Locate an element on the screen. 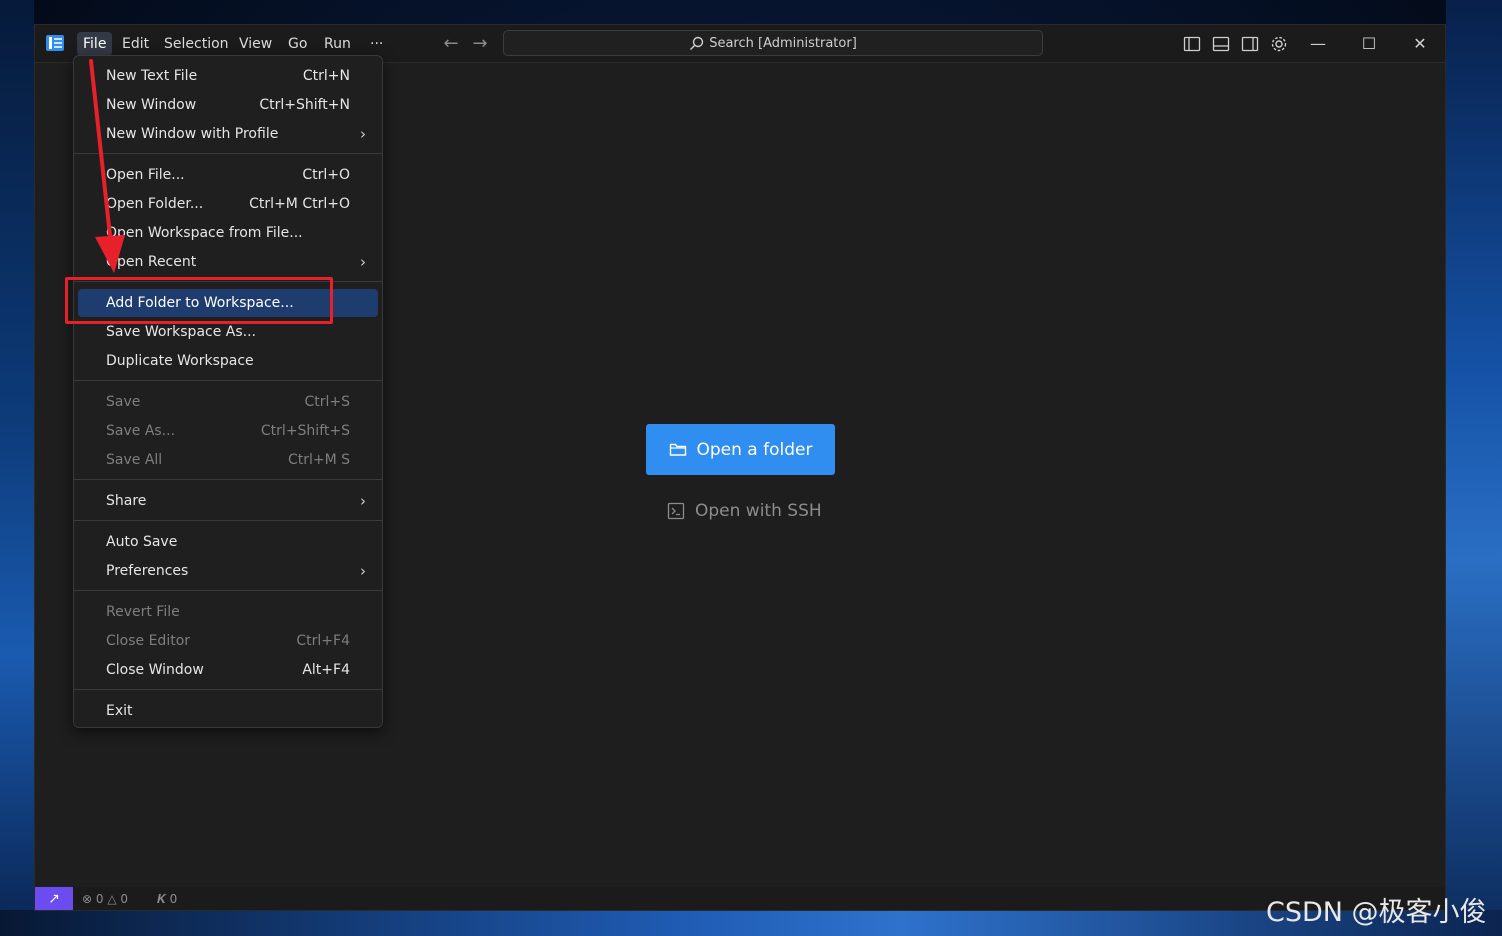  menu-item-label: Preferences is located at coordinates (147, 571).